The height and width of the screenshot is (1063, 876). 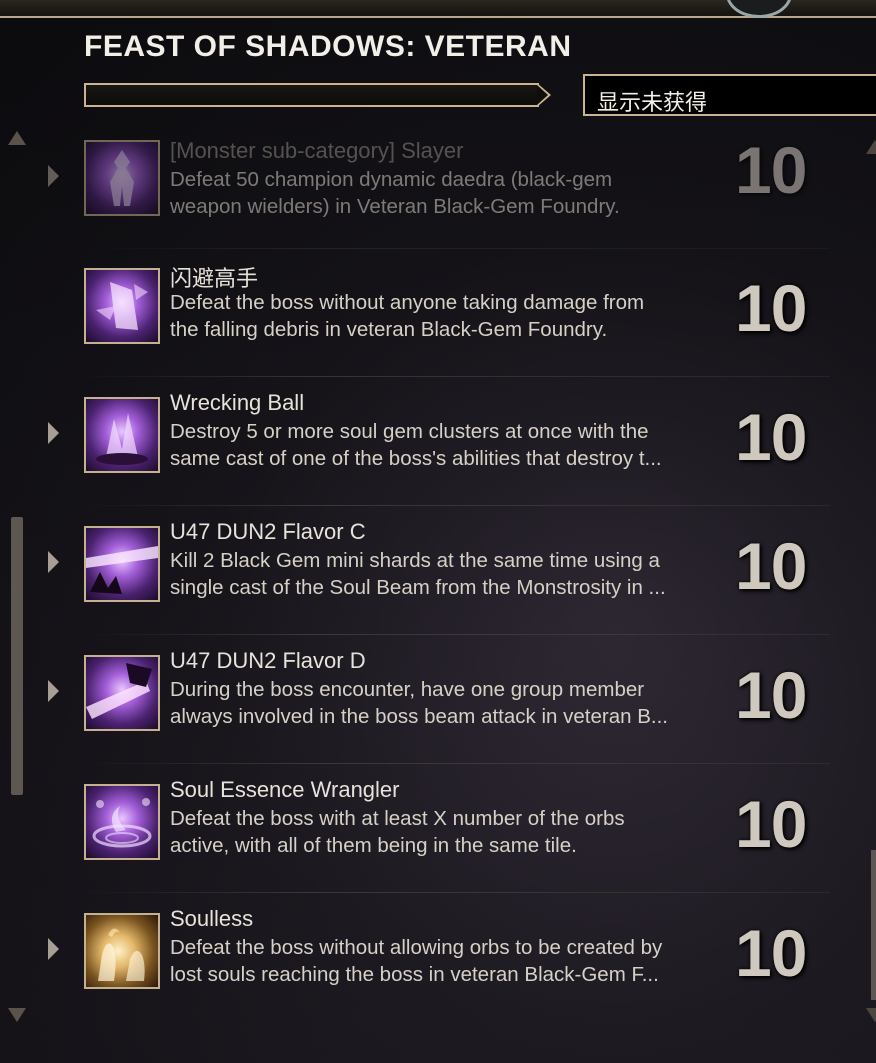 What do you see at coordinates (122, 951) in the screenshot?
I see `lost-souls-icon` at bounding box center [122, 951].